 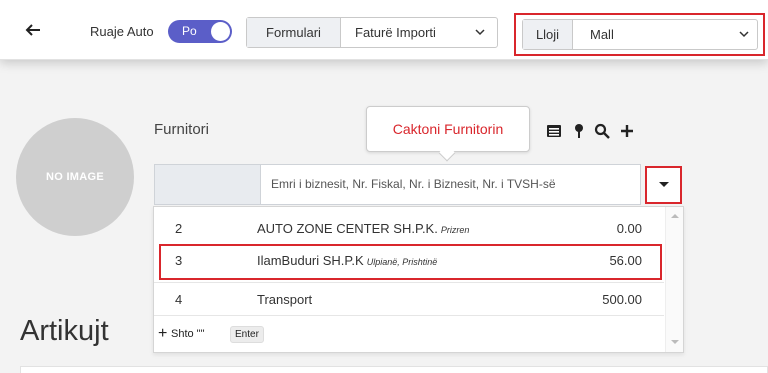 I want to click on map-pin-icon, so click(x=579, y=131).